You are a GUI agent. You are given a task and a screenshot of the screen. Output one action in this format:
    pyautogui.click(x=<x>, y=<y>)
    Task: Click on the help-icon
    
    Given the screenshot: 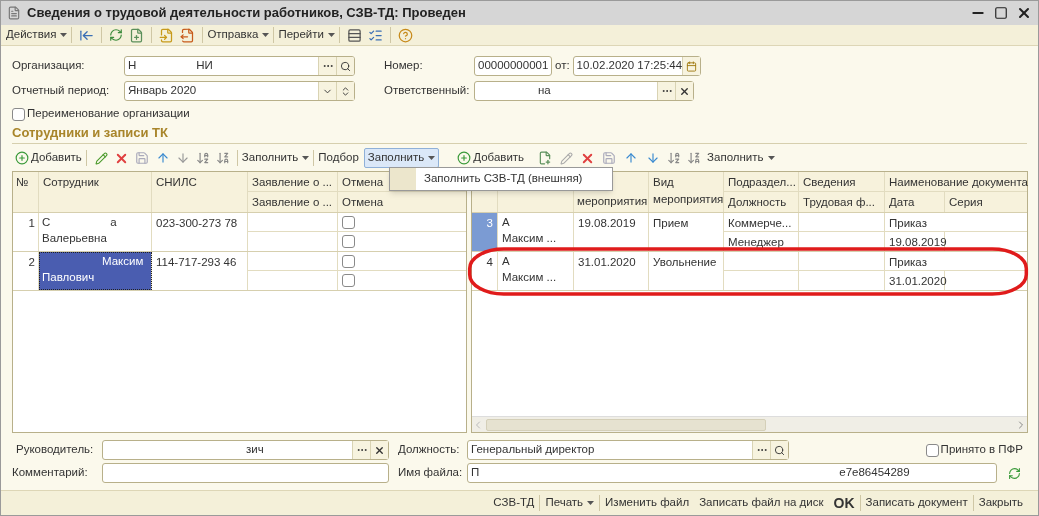 What is the action you would take?
    pyautogui.click(x=405, y=35)
    